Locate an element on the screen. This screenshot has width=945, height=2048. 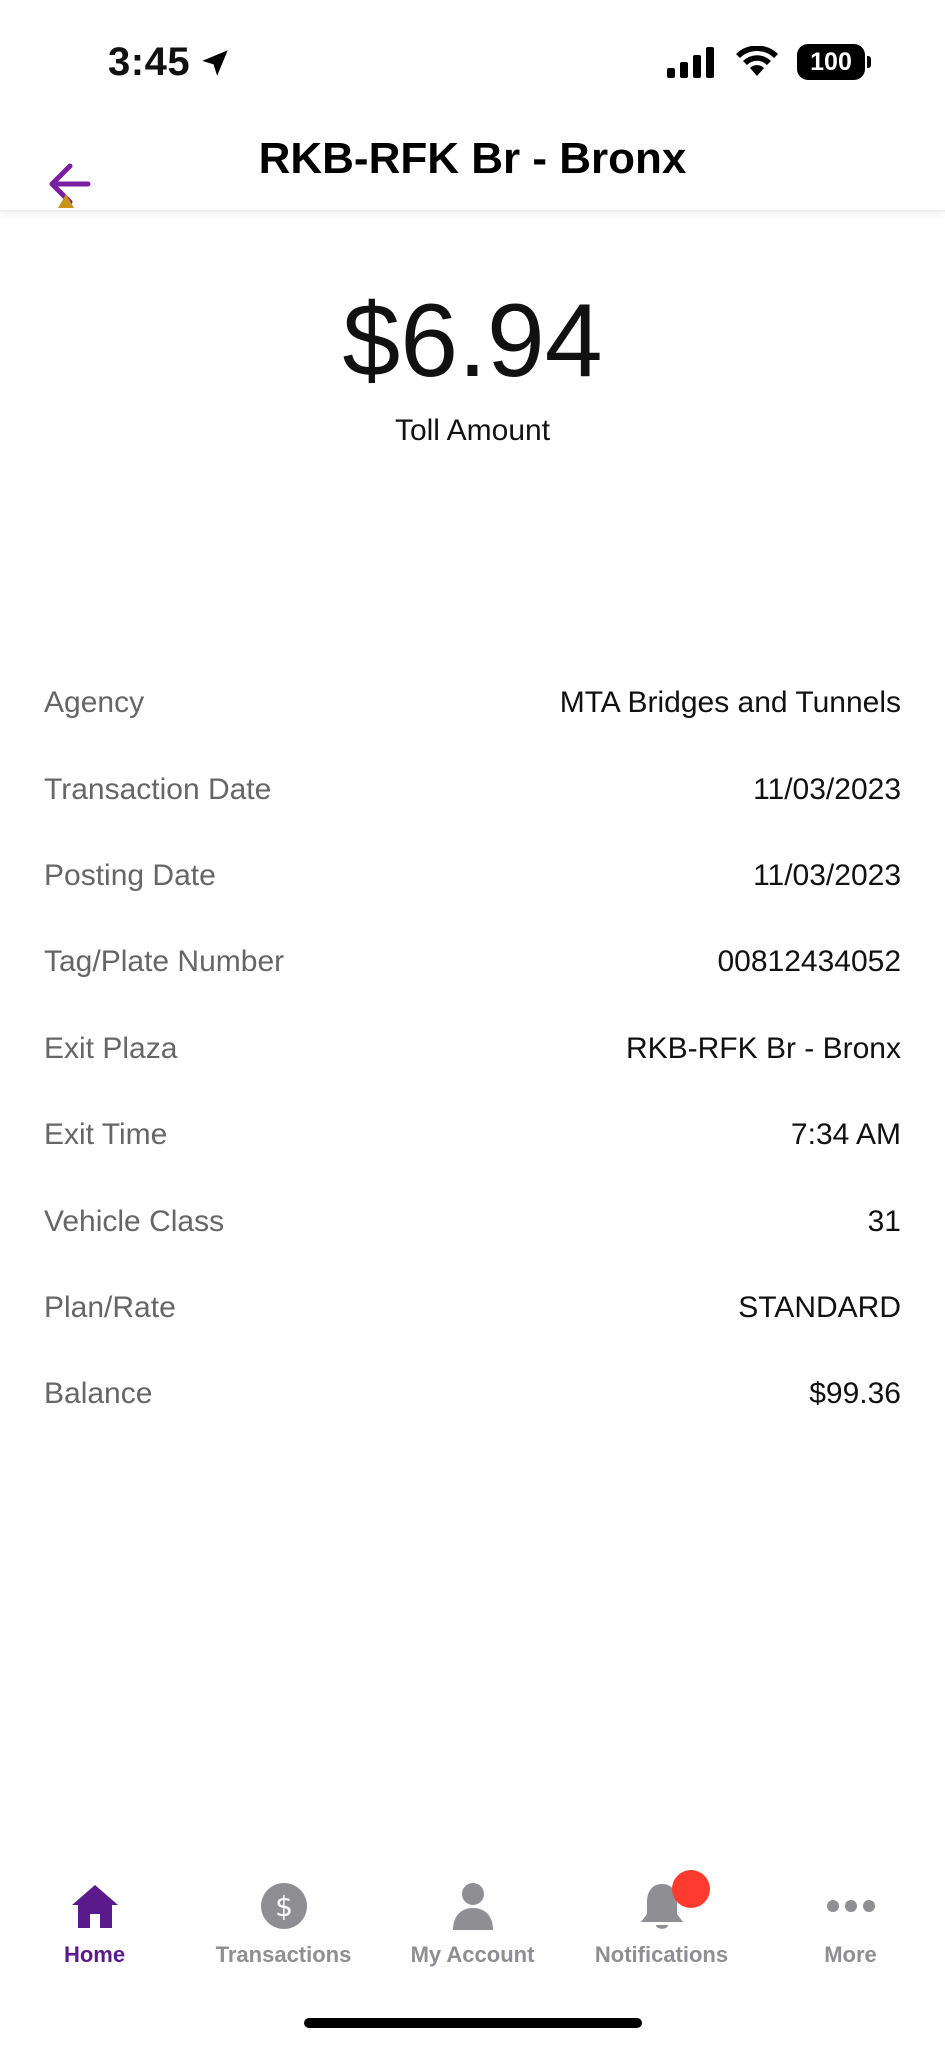
detail-value: 00812434052 is located at coordinates (809, 962).